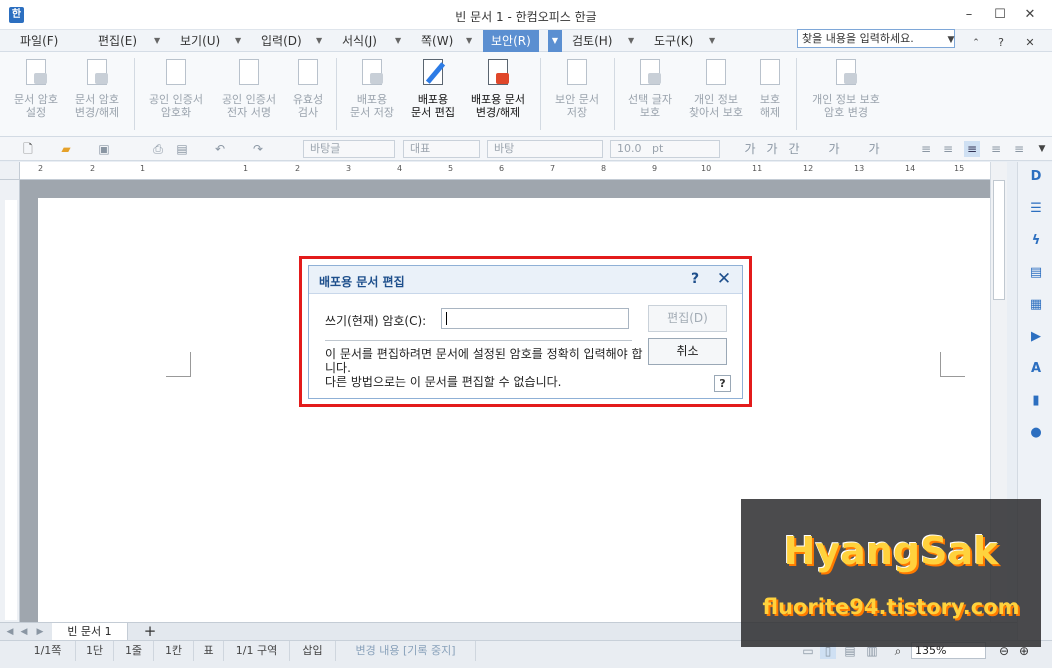 The height and width of the screenshot is (668, 1052). Describe the element at coordinates (926, 149) in the screenshot. I see `align-justify-icon: ≡` at that location.